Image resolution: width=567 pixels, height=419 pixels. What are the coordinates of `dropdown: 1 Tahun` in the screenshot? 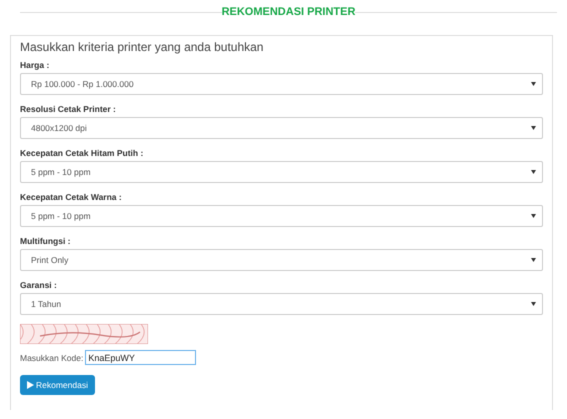 It's located at (281, 304).